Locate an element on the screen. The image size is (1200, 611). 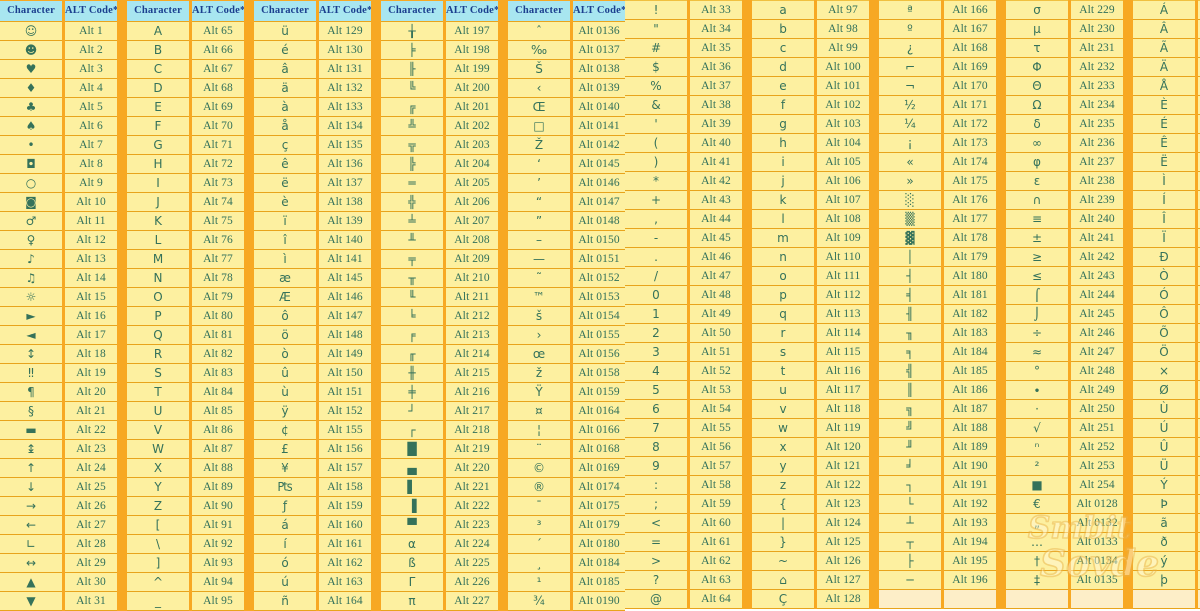
character-cell: Φ is located at coordinates (1037, 67).